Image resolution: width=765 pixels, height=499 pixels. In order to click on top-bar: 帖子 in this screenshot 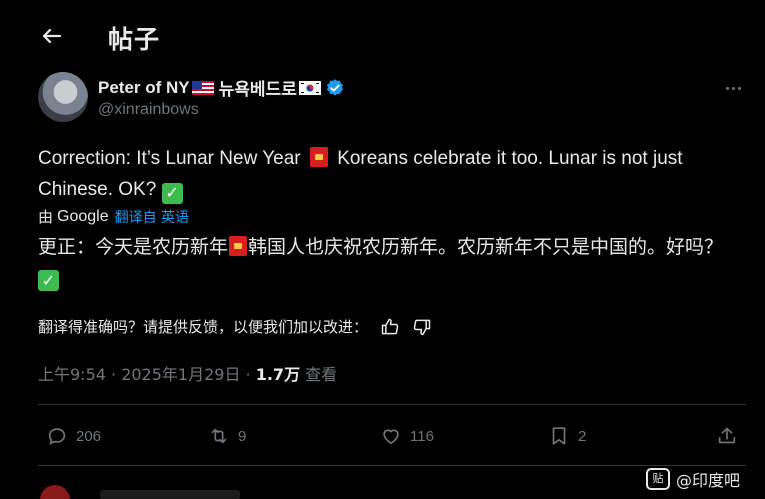, I will do `click(382, 36)`.